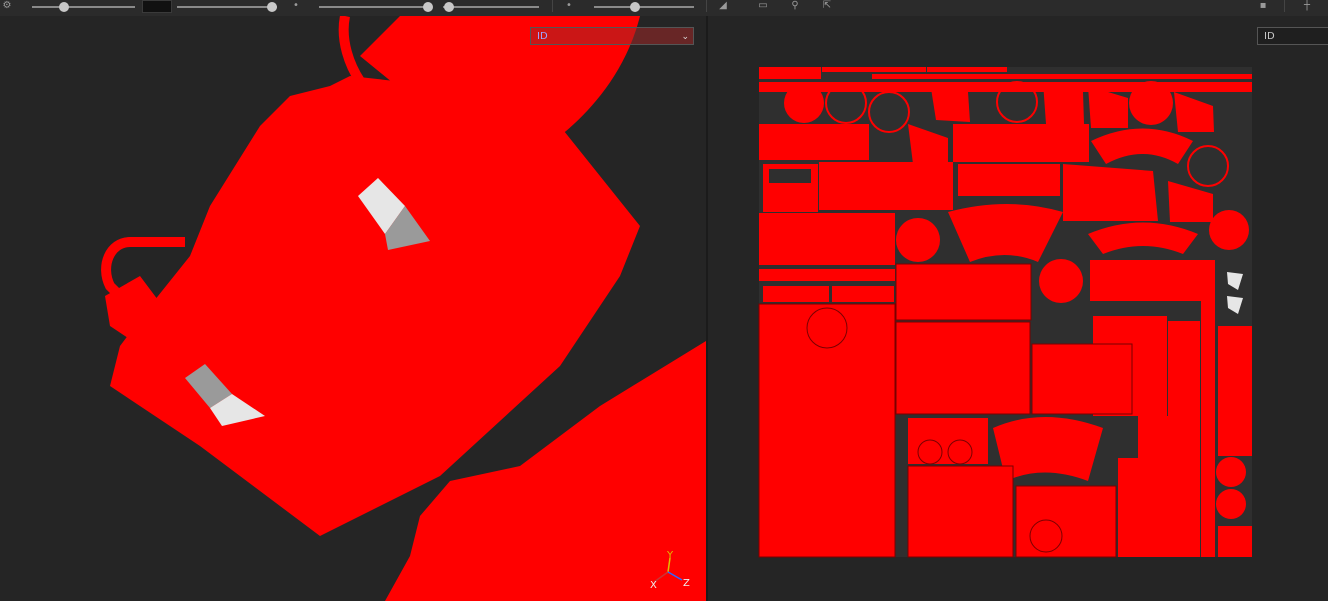 This screenshot has width=1328, height=601. I want to click on symmetry-icon: •, so click(569, 6).